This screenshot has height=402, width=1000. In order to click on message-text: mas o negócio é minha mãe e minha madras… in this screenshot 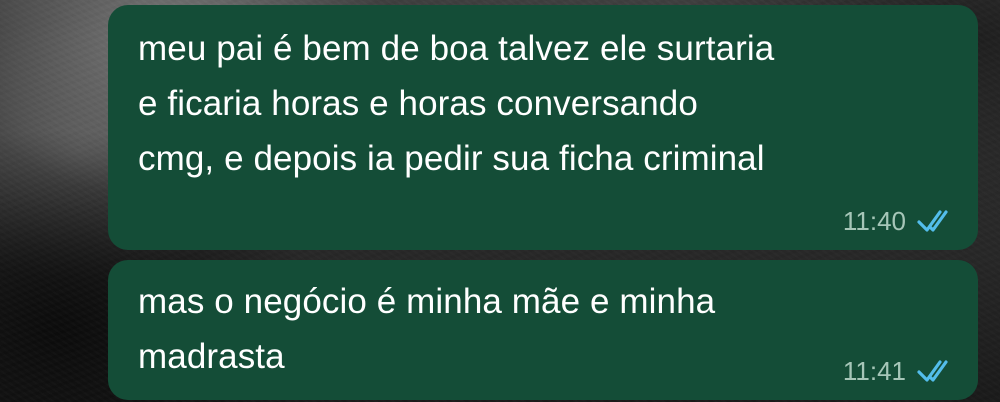, I will do `click(427, 329)`.